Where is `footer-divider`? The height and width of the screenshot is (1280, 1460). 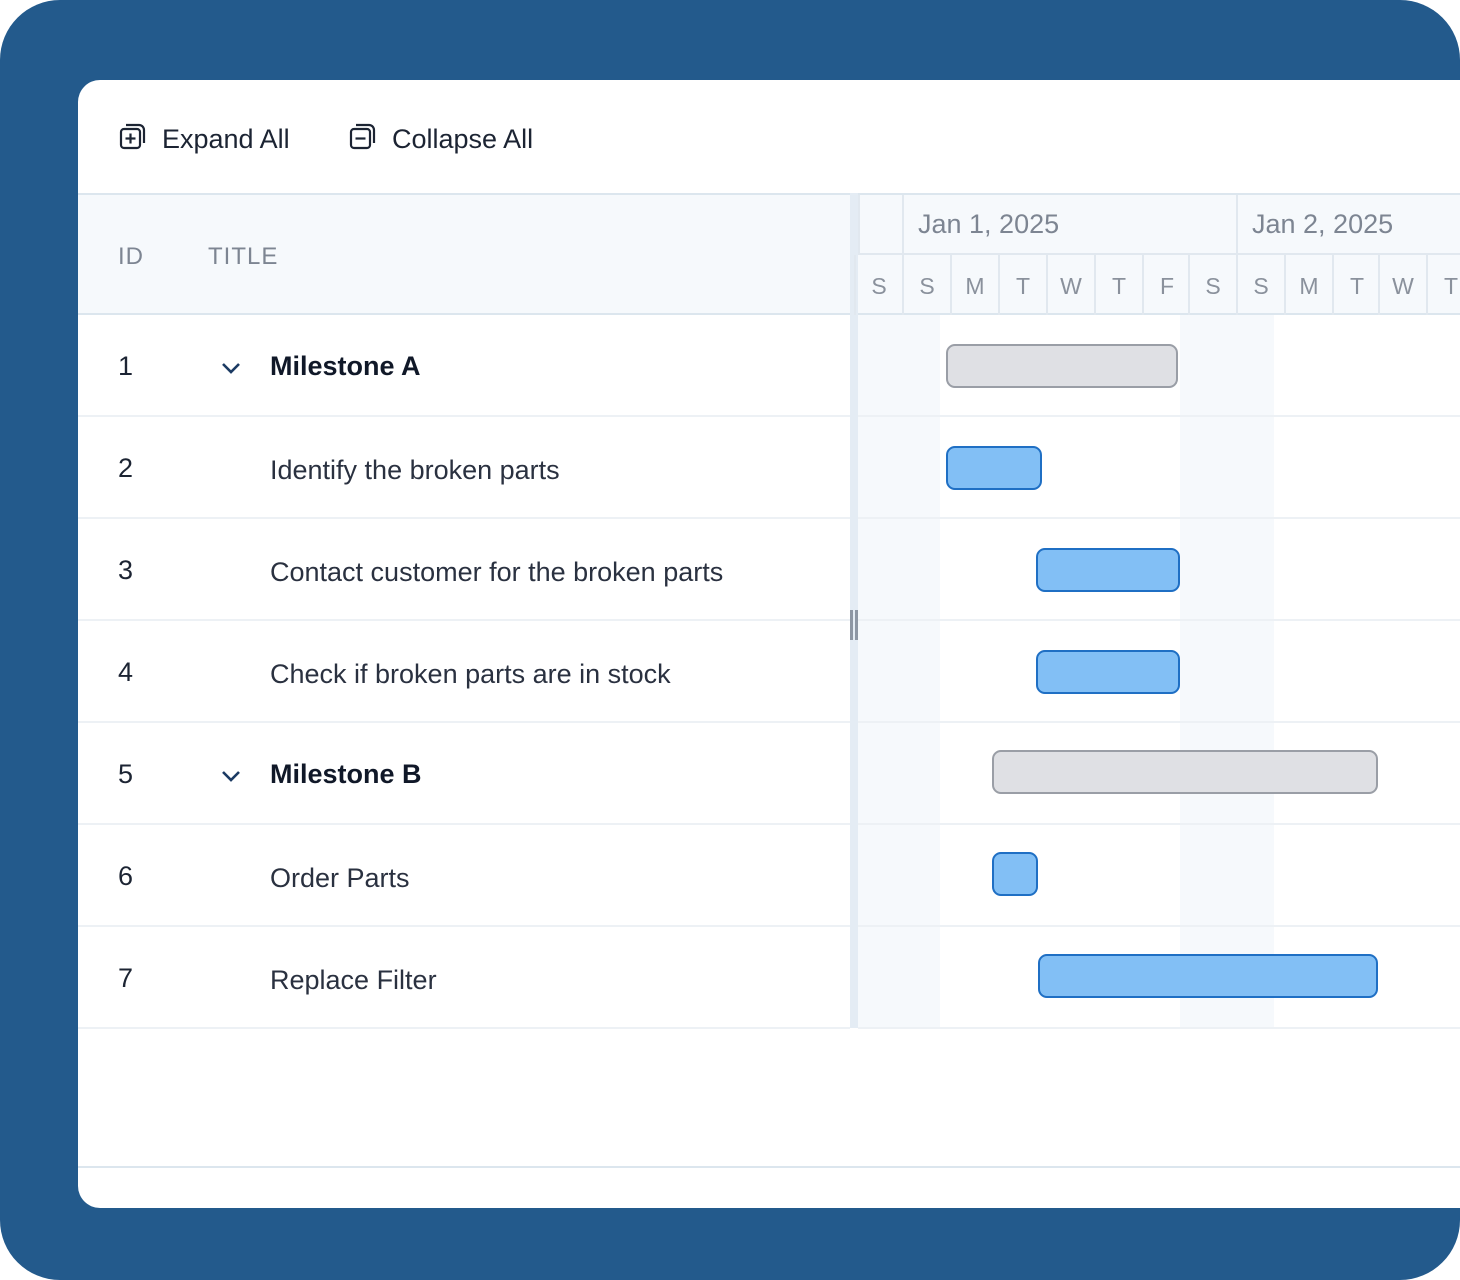
footer-divider is located at coordinates (769, 1167).